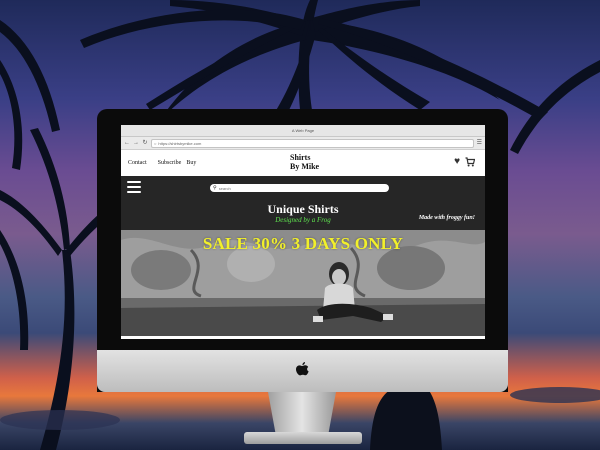  Describe the element at coordinates (470, 162) in the screenshot. I see `cart-icon` at that location.